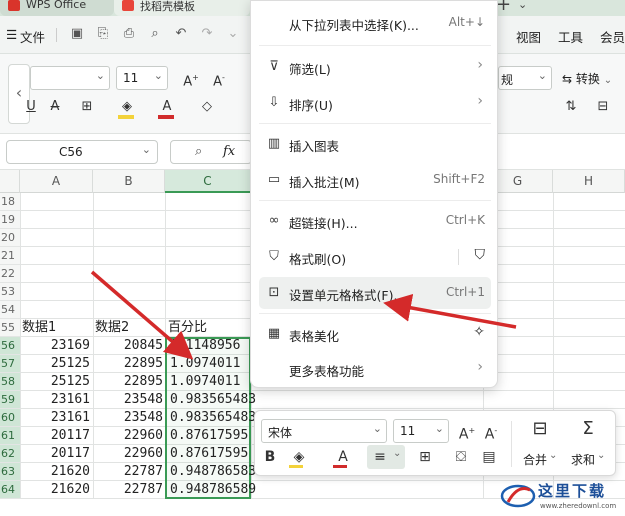 This screenshot has height=516, width=625. I want to click on font-name-value: 宋体, so click(280, 433).